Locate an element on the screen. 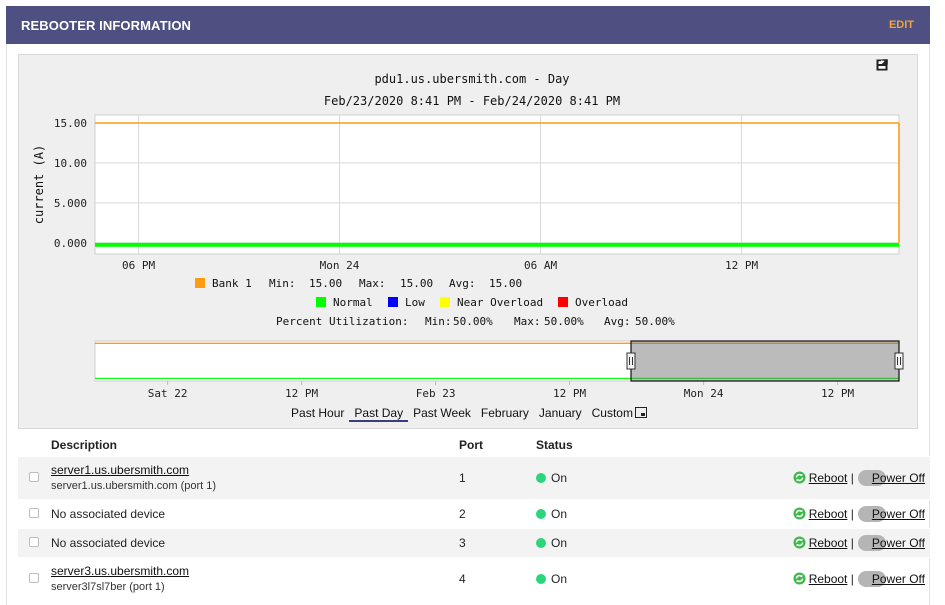 The height and width of the screenshot is (605, 945). y-tick-label: 10.00 is located at coordinates (70, 163).